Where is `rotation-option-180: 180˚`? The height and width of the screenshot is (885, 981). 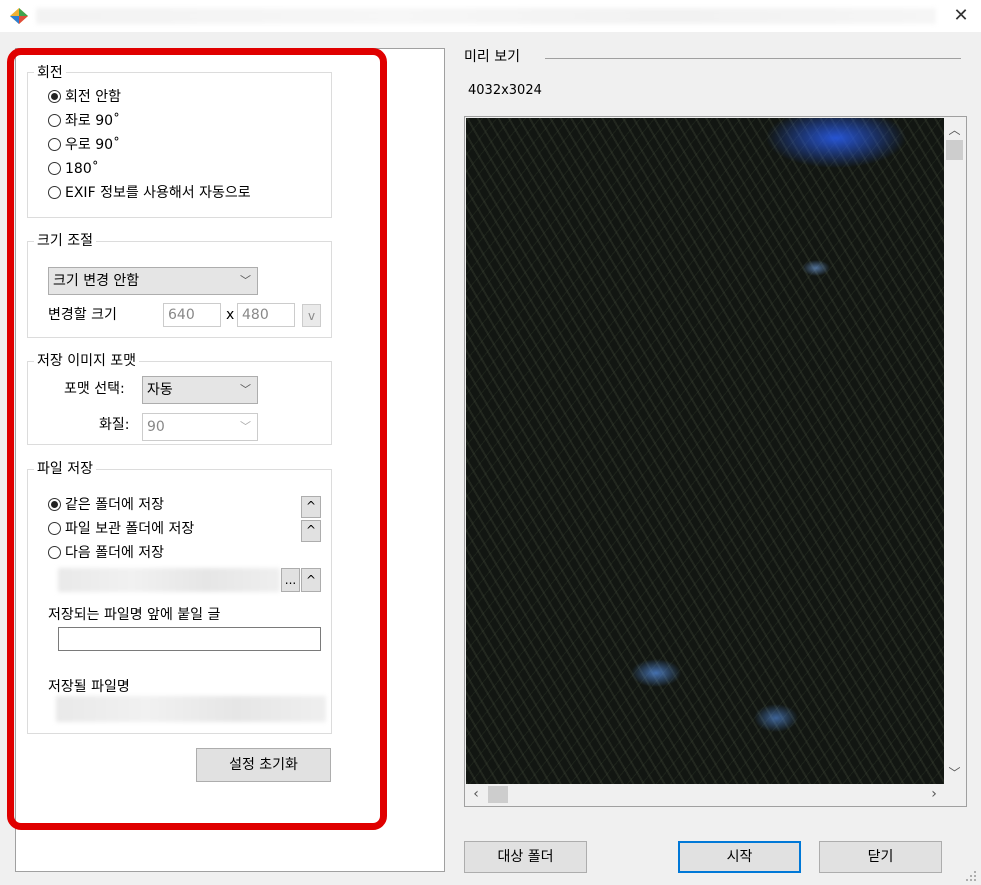 rotation-option-180: 180˚ is located at coordinates (73, 169).